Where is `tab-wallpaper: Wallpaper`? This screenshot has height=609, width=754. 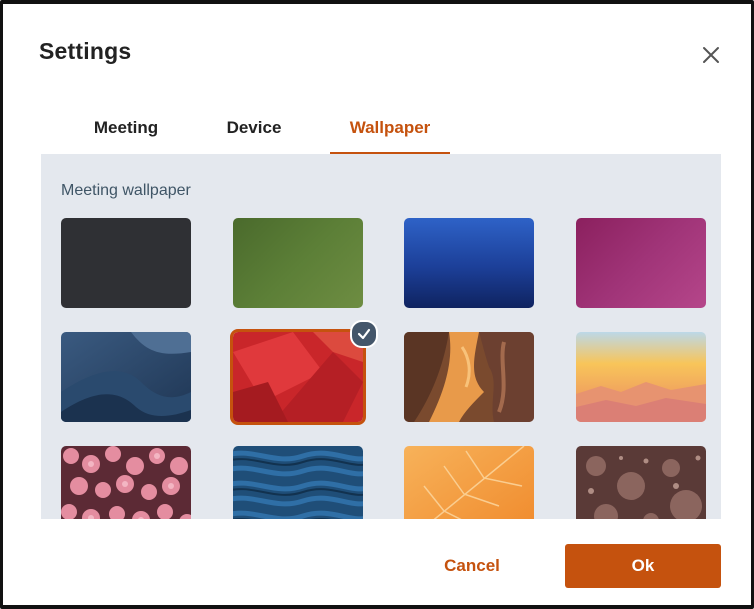 tab-wallpaper: Wallpaper is located at coordinates (390, 128).